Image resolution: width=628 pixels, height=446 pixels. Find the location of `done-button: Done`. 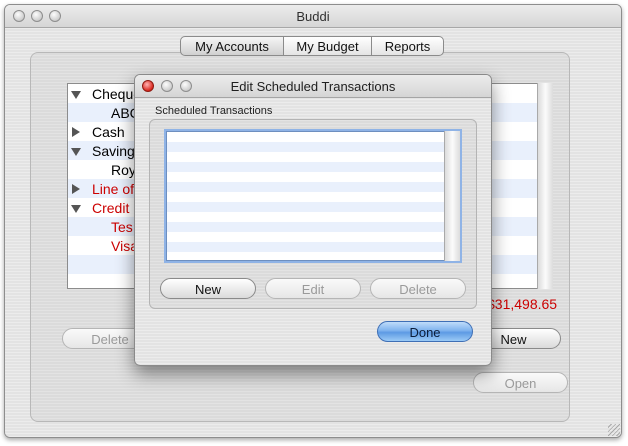

done-button: Done is located at coordinates (425, 331).